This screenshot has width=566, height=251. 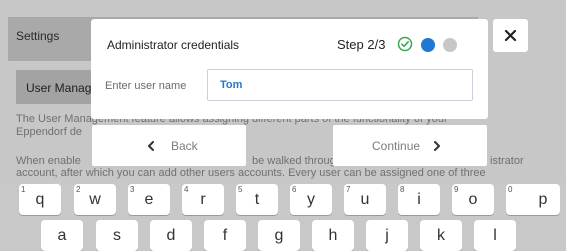 I want to click on key-g: g, so click(x=279, y=235).